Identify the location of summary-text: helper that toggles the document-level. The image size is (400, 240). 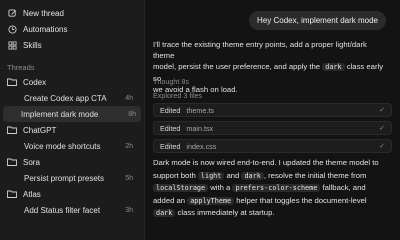
(301, 200).